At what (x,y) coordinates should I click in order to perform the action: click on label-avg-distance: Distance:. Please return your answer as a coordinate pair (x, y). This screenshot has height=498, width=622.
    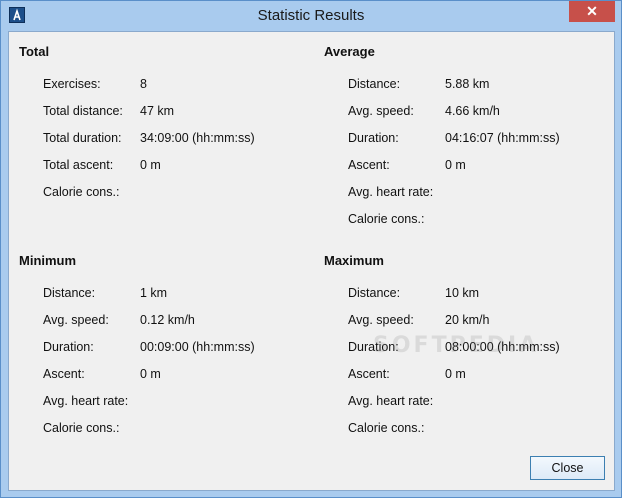
    Looking at the image, I should click on (374, 84).